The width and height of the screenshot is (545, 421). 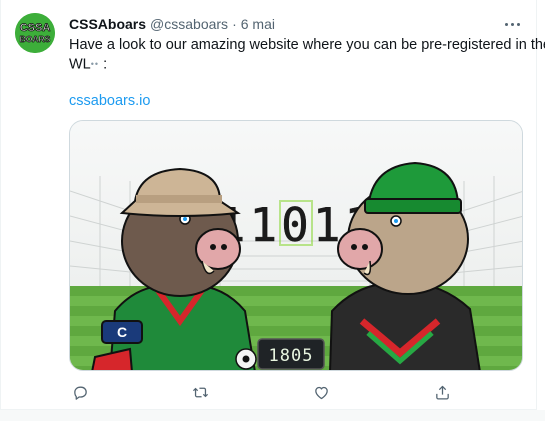 What do you see at coordinates (35, 39) in the screenshot?
I see `avatar-text-bottom: BOARS` at bounding box center [35, 39].